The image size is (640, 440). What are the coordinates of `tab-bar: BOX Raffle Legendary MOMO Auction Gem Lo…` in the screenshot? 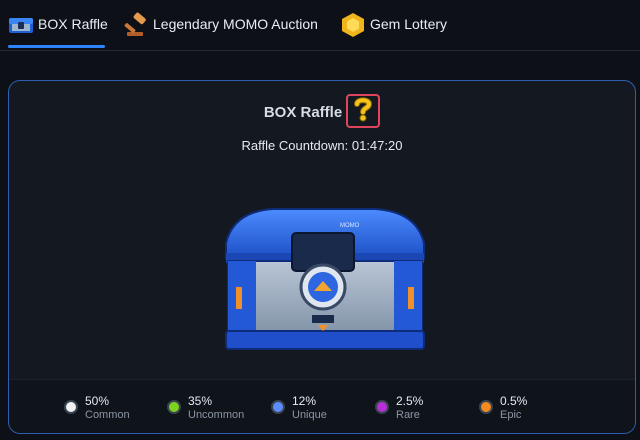 It's located at (320, 25).